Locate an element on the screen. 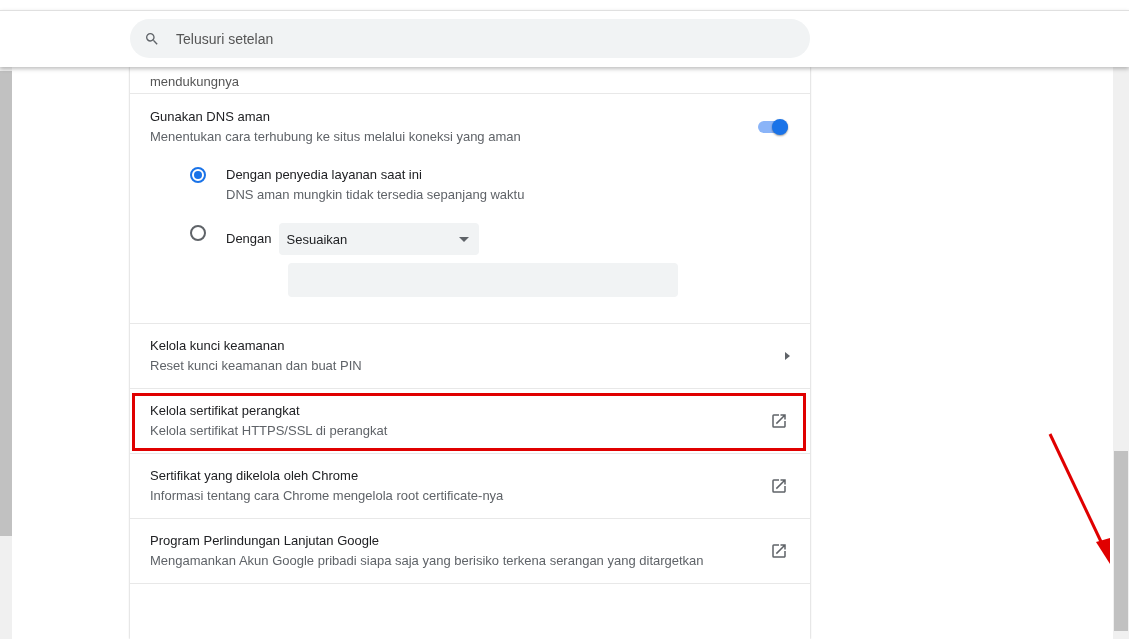  settings-row: Kelola kunci keamanan Reset kunci keamanan dan buat PIN is located at coordinates (470, 356).